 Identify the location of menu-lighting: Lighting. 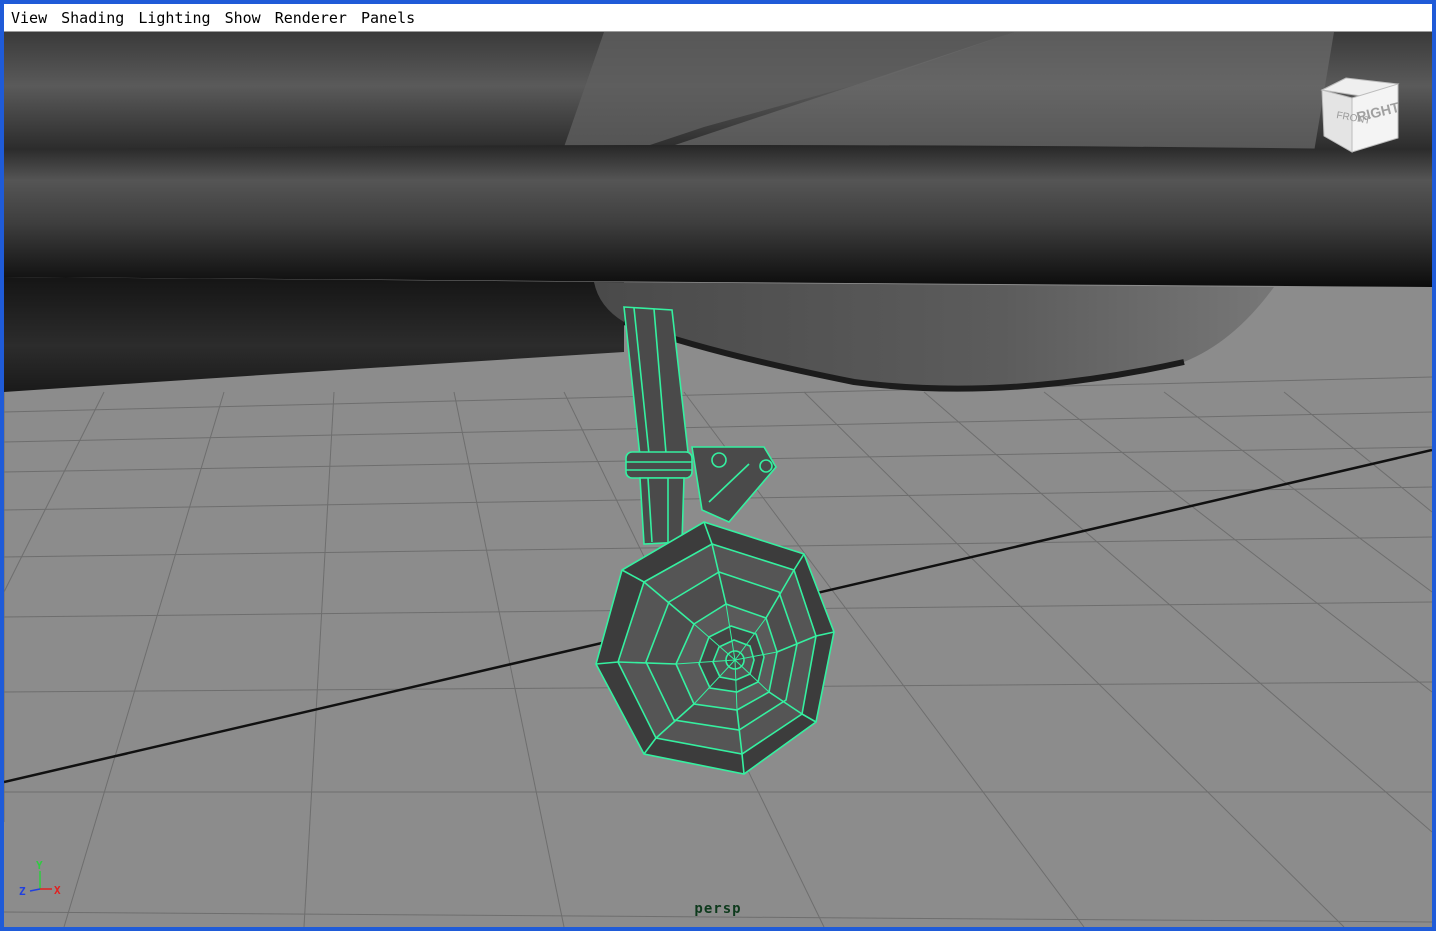
(174, 18).